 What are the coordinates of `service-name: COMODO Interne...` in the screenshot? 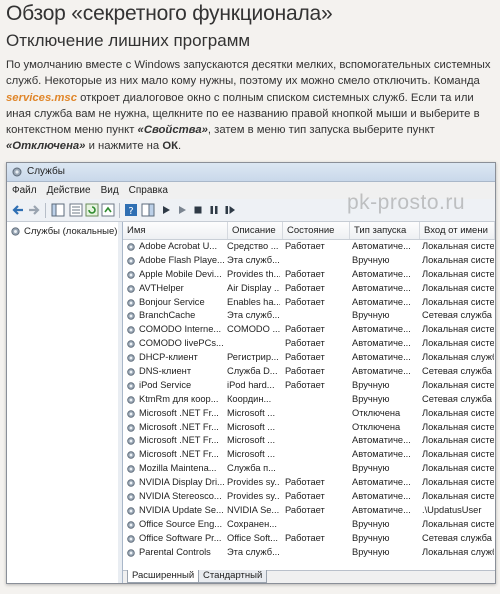 It's located at (180, 329).